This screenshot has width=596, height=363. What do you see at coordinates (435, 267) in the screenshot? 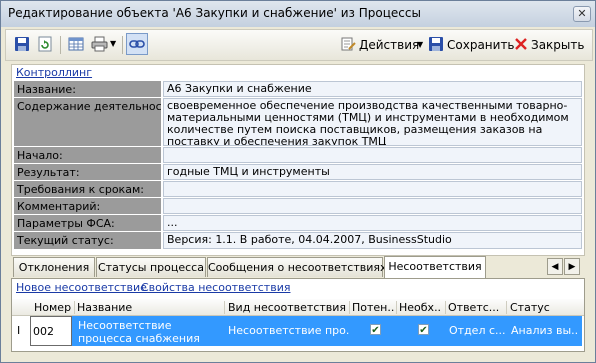
I see `tab-nonconformities: Несоответствия` at bounding box center [435, 267].